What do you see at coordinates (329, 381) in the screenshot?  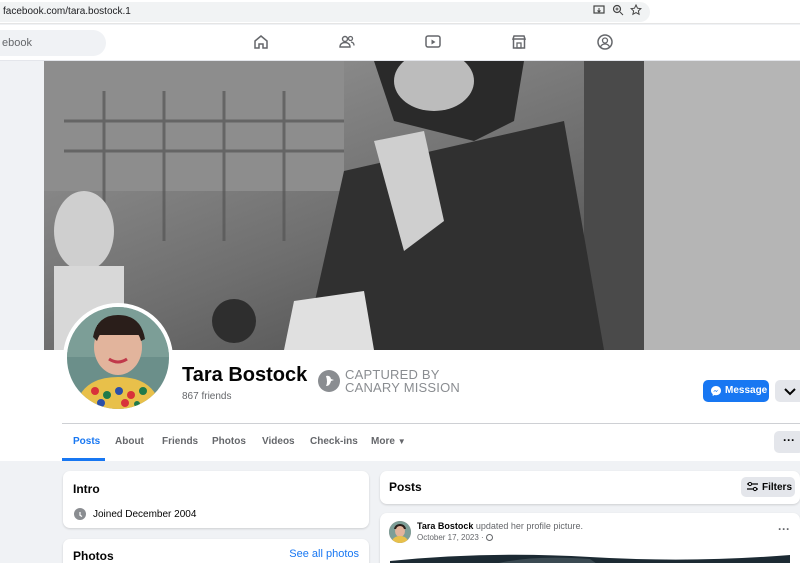 I see `canary-bird-icon` at bounding box center [329, 381].